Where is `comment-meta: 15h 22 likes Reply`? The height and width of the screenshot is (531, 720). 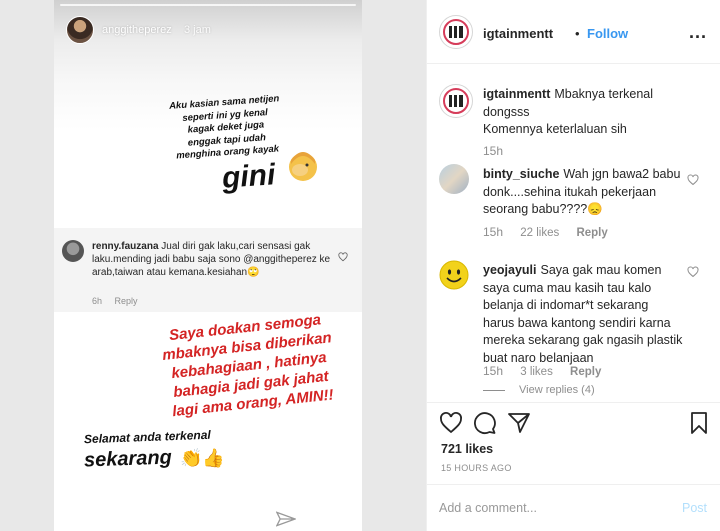
comment-meta: 15h 22 likes Reply is located at coordinates (552, 232).